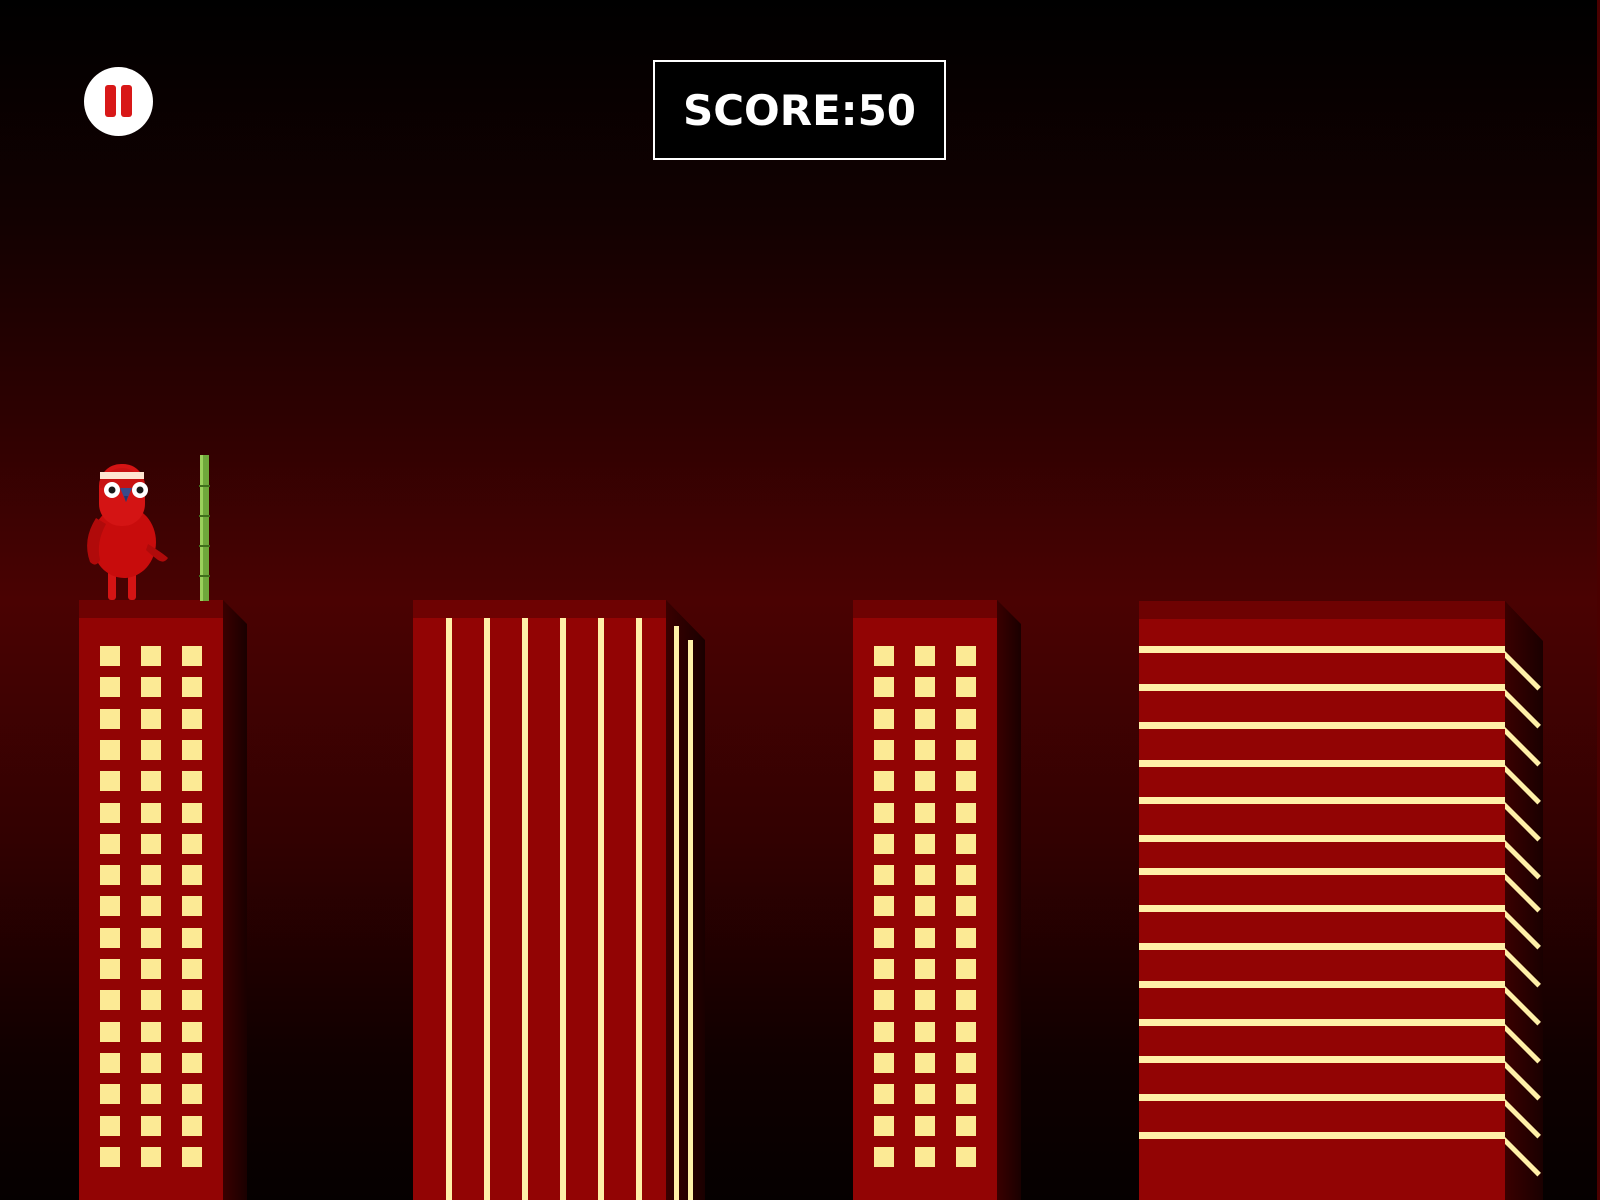 The height and width of the screenshot is (1200, 1600). What do you see at coordinates (118, 101) in the screenshot?
I see `pause-button` at bounding box center [118, 101].